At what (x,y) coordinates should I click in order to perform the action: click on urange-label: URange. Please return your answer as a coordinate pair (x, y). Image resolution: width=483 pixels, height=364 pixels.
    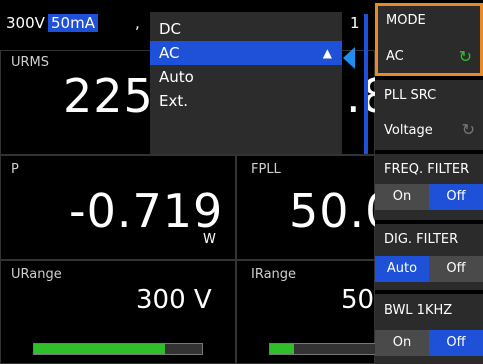
    Looking at the image, I should click on (36, 274).